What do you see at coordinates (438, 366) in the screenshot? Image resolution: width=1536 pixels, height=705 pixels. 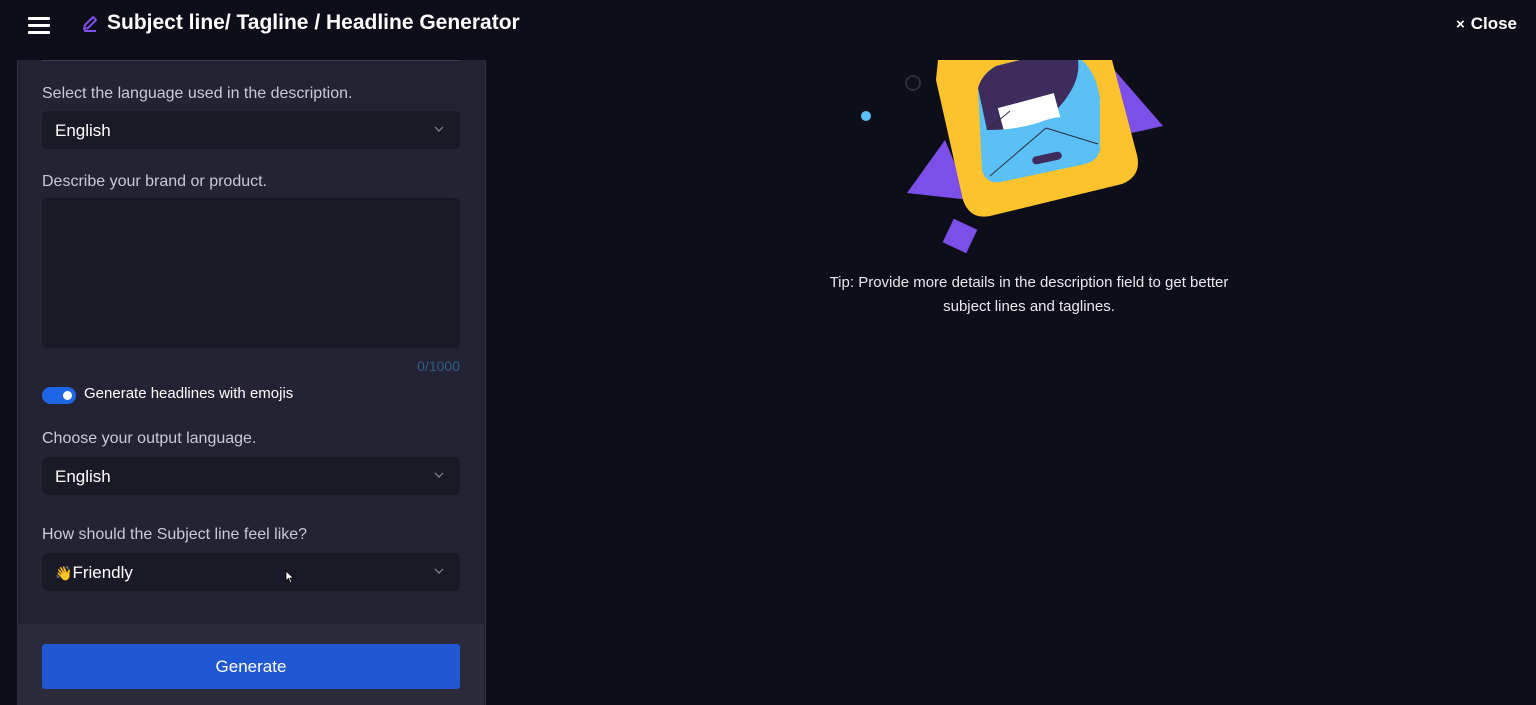 I see `character-counter: 0/1000` at bounding box center [438, 366].